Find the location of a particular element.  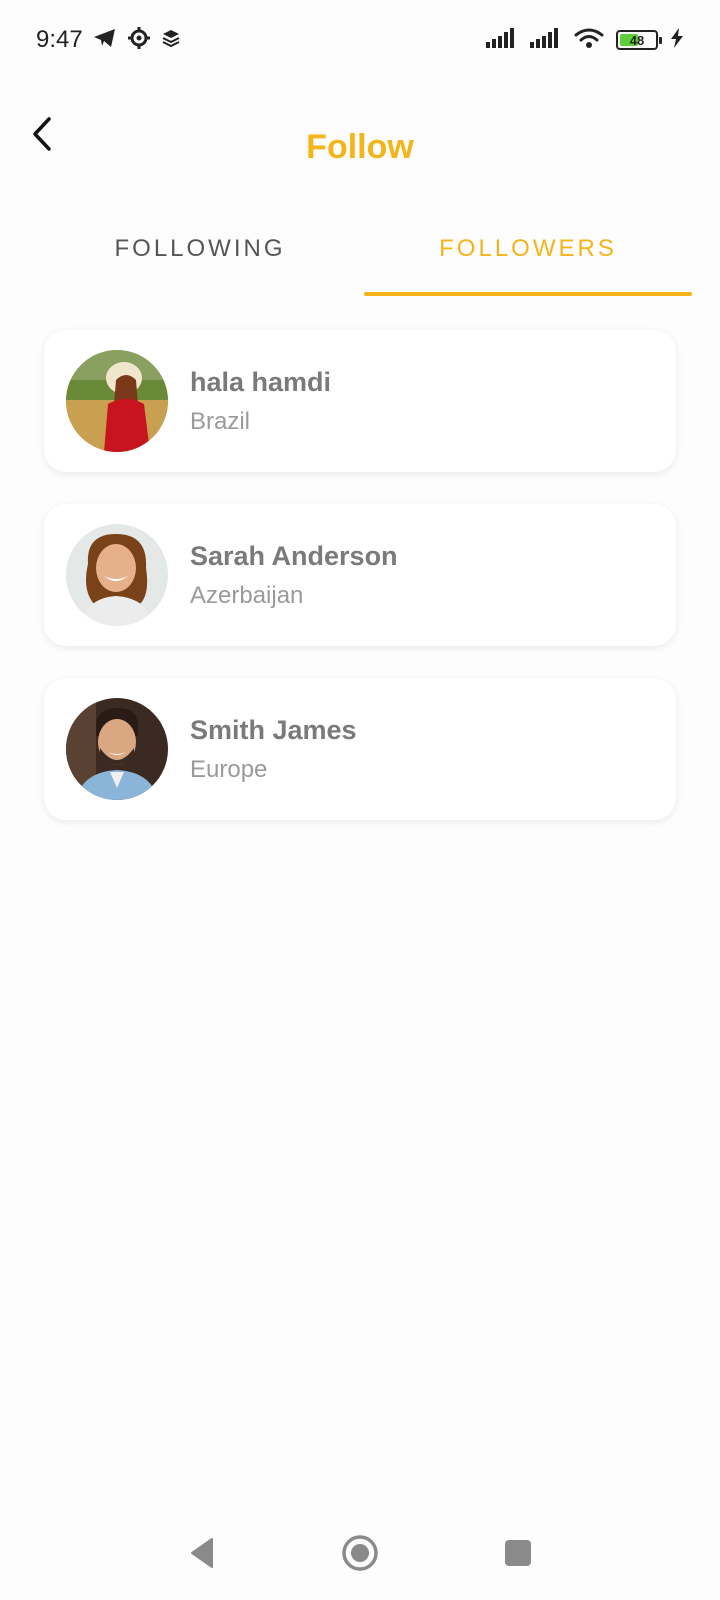

app-header: Follow is located at coordinates (360, 150).